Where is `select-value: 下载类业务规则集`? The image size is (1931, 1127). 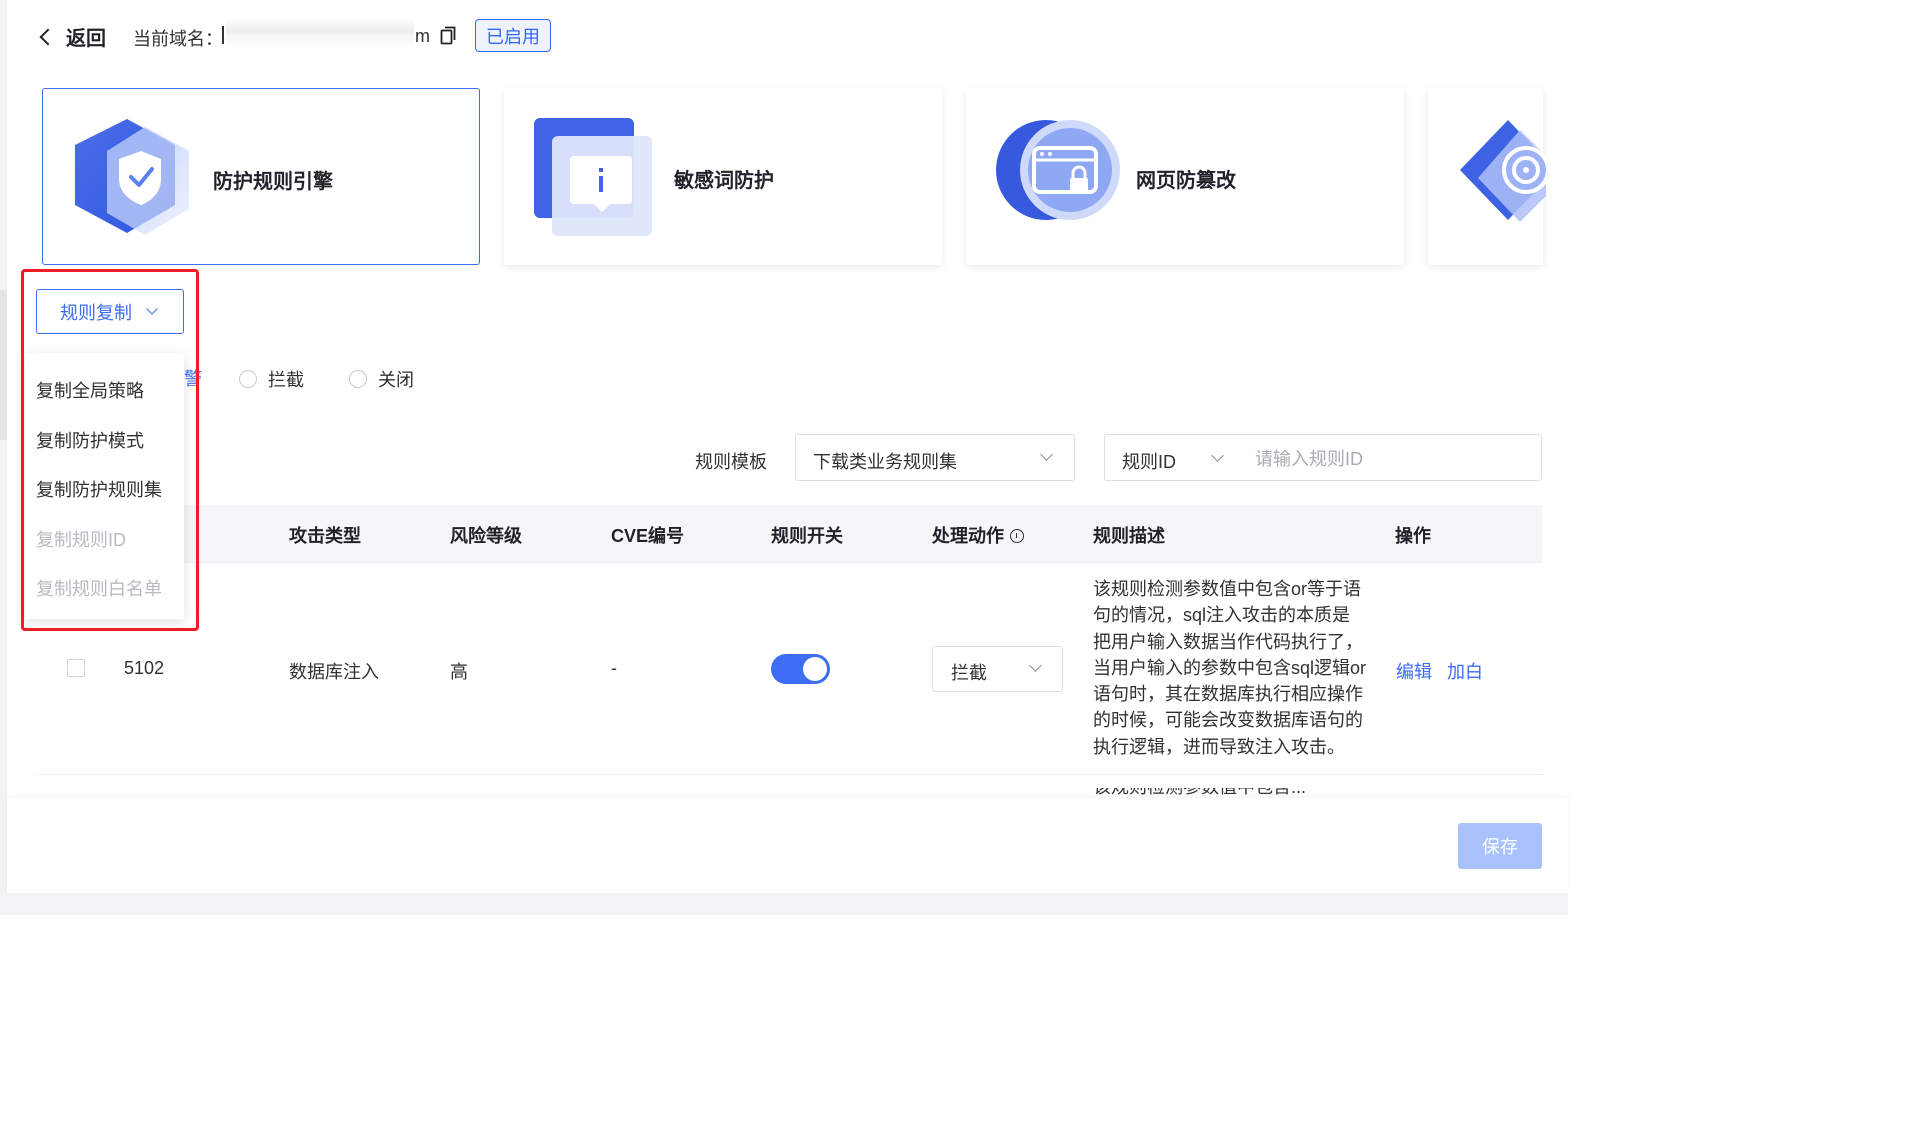 select-value: 下载类业务规则集 is located at coordinates (885, 462).